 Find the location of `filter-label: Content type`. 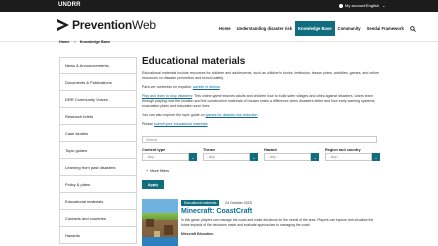

filter-label: Content type is located at coordinates (154, 150).